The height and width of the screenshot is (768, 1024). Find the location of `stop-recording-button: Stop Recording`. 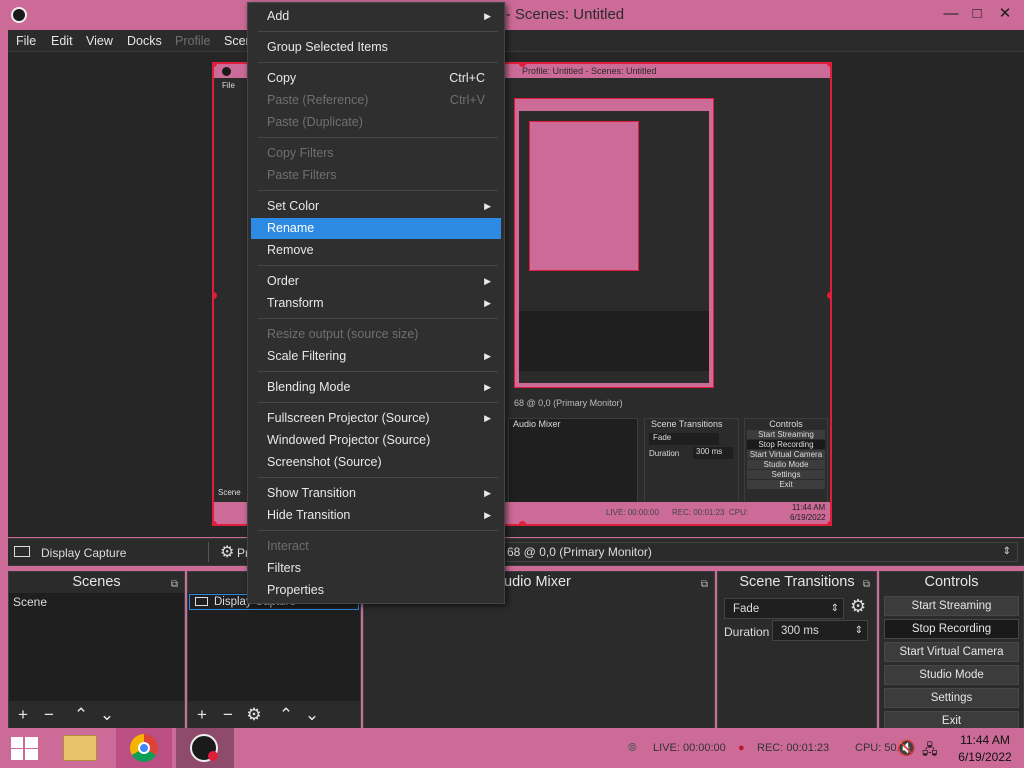

stop-recording-button: Stop Recording is located at coordinates (951, 629).